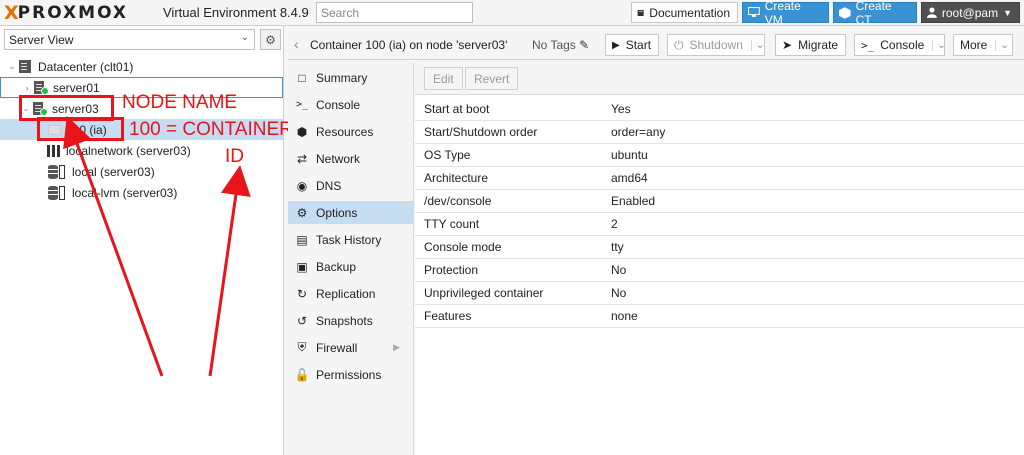 The width and height of the screenshot is (1024, 455). Describe the element at coordinates (719, 316) in the screenshot. I see `option-row-features: Features none` at that location.